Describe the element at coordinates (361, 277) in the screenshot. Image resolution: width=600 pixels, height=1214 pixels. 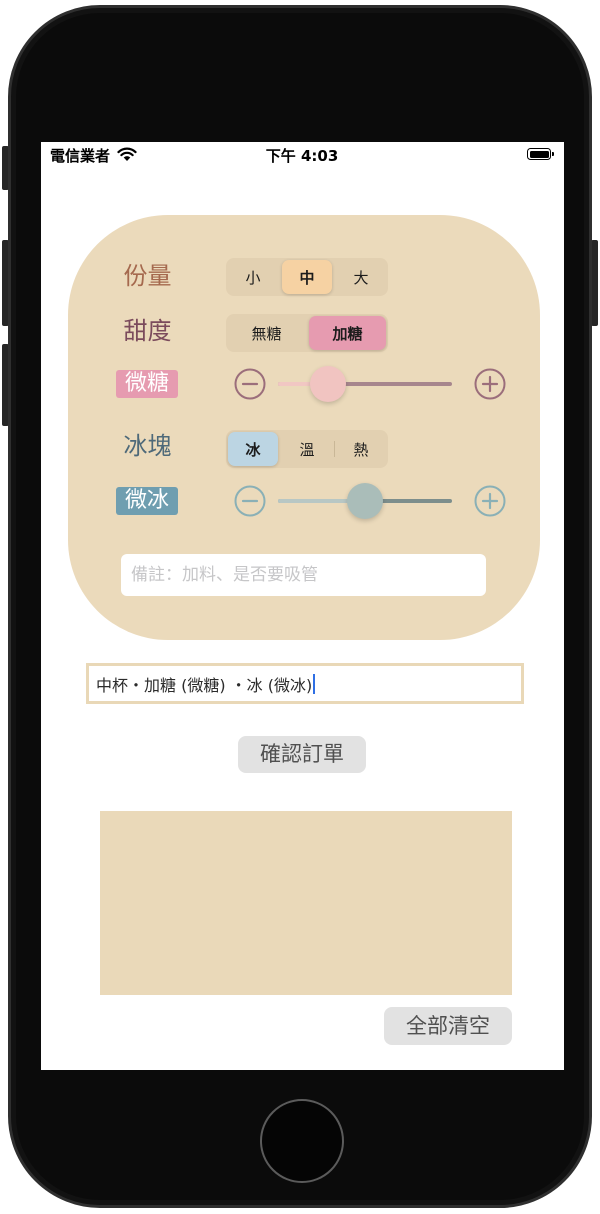
I see `size-option-large: 大` at that location.